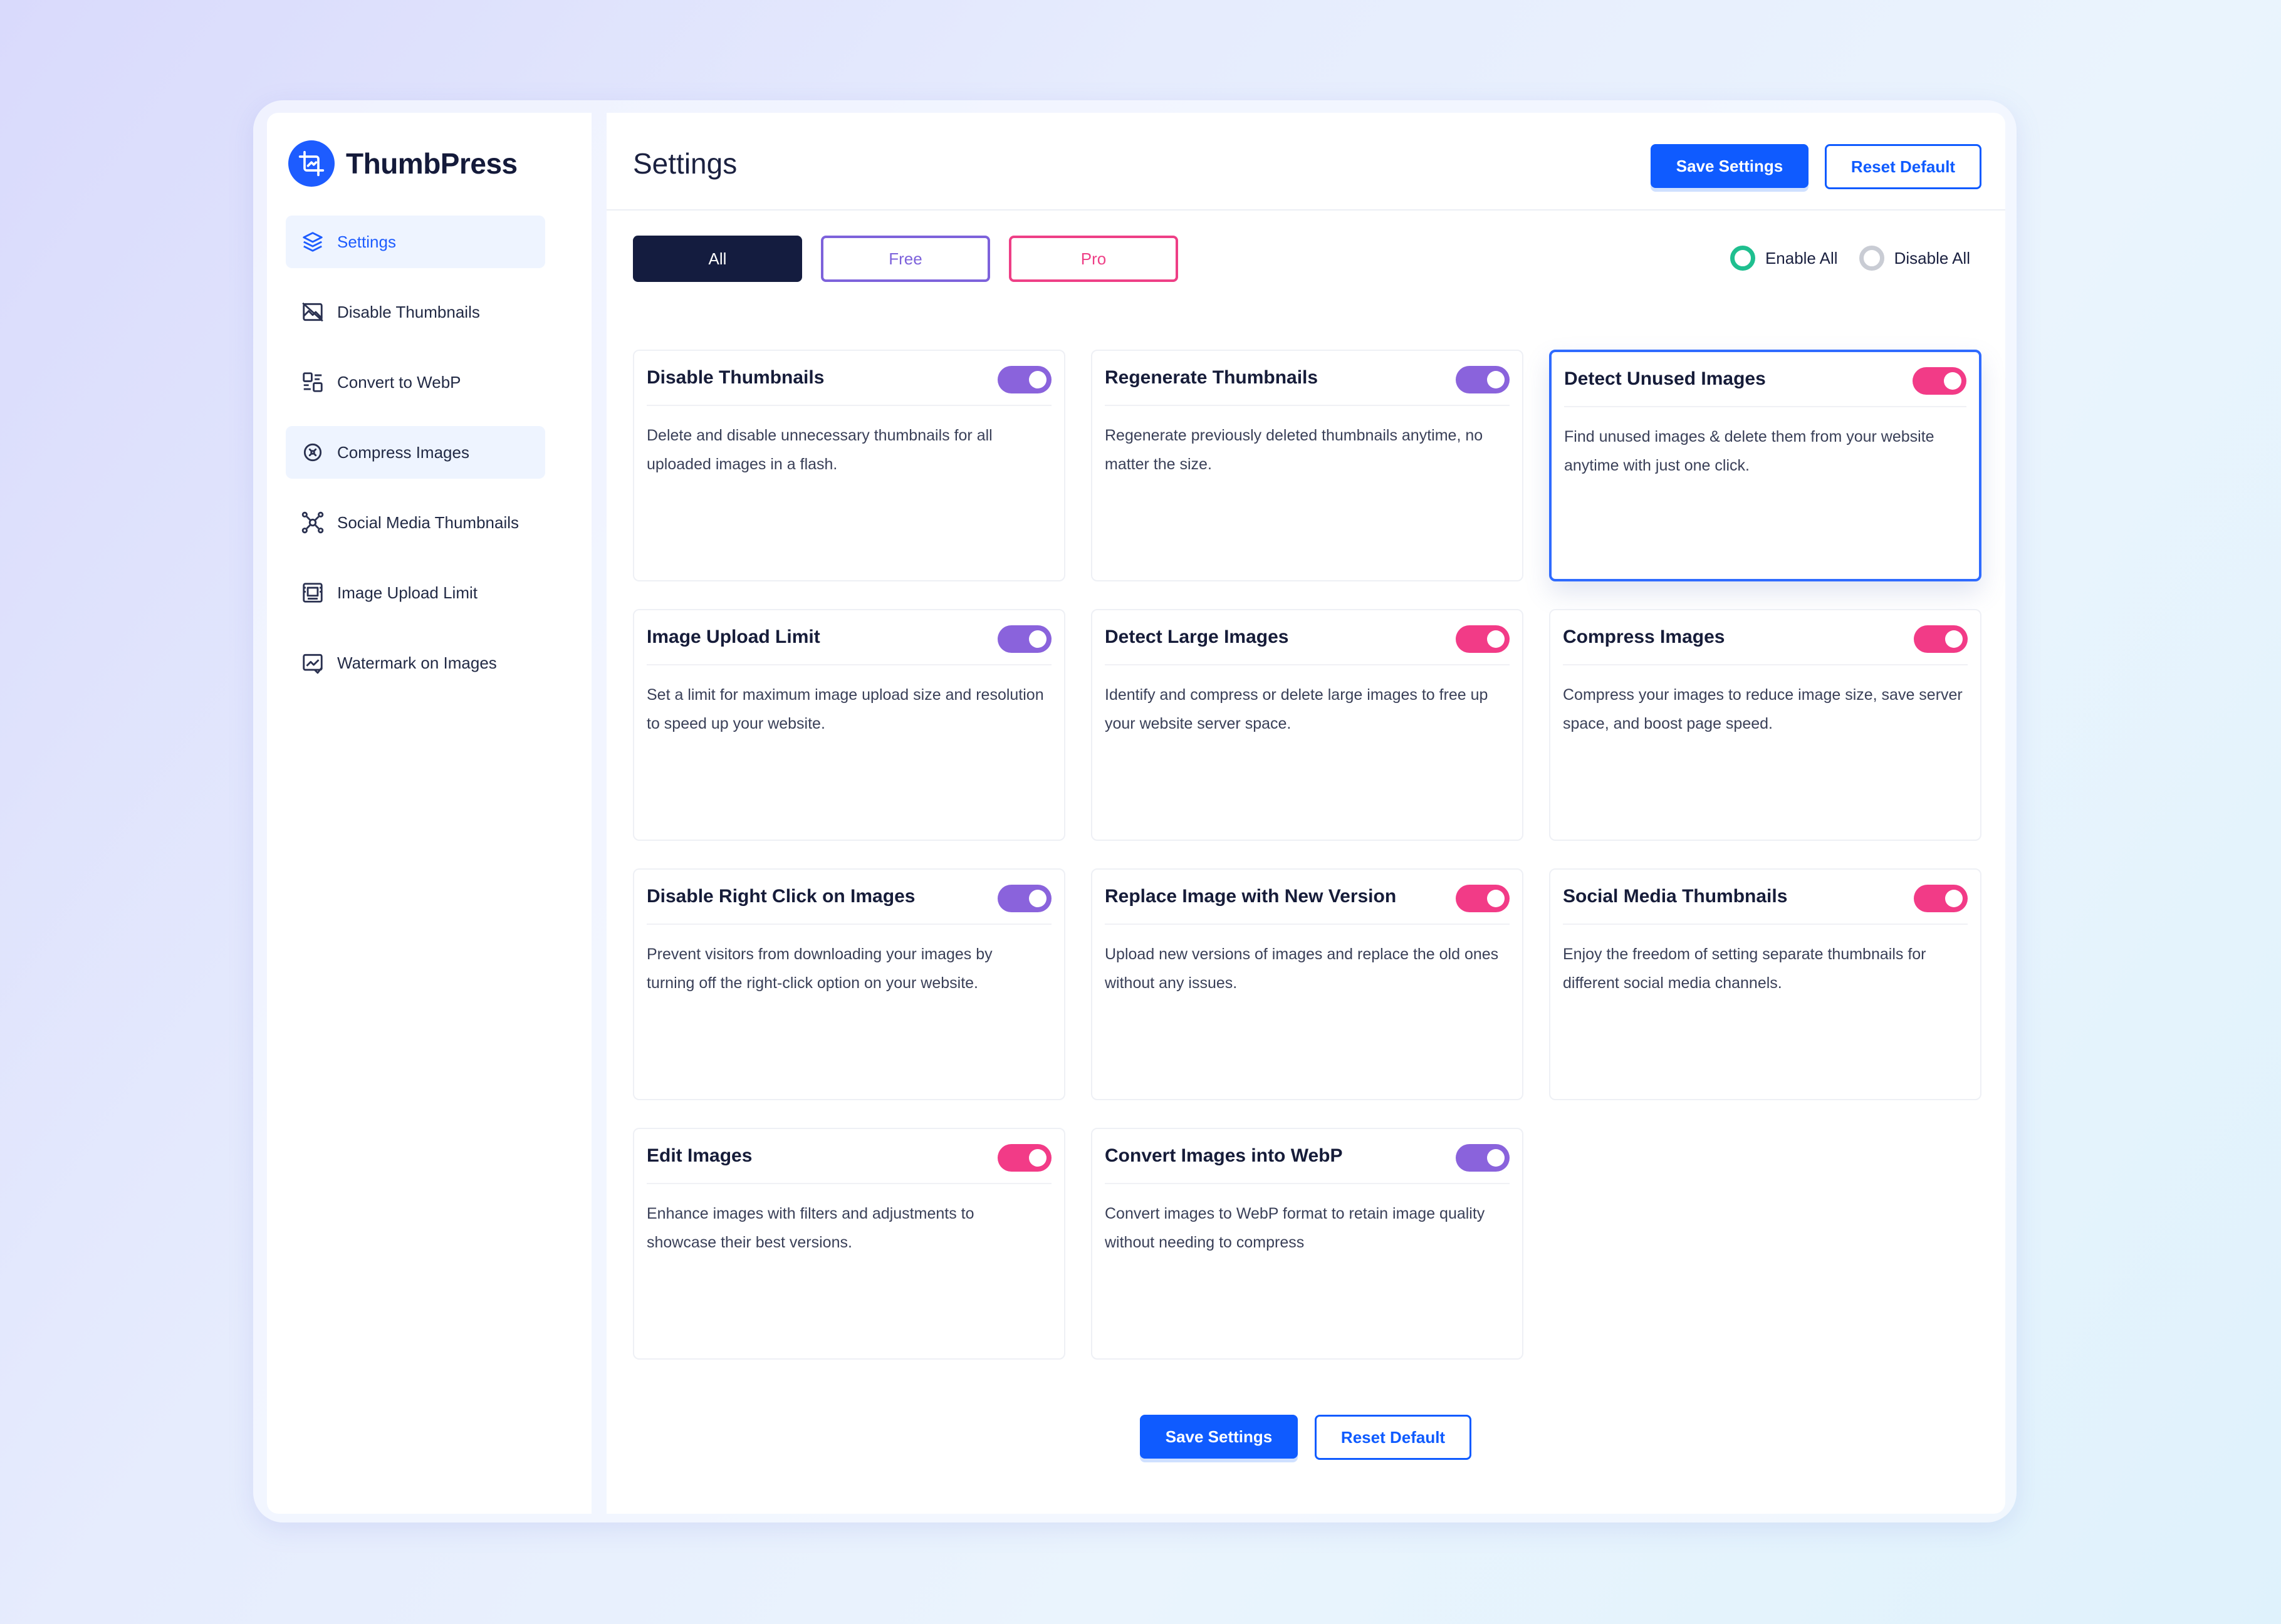  What do you see at coordinates (313, 522) in the screenshot?
I see `share-network-icon` at bounding box center [313, 522].